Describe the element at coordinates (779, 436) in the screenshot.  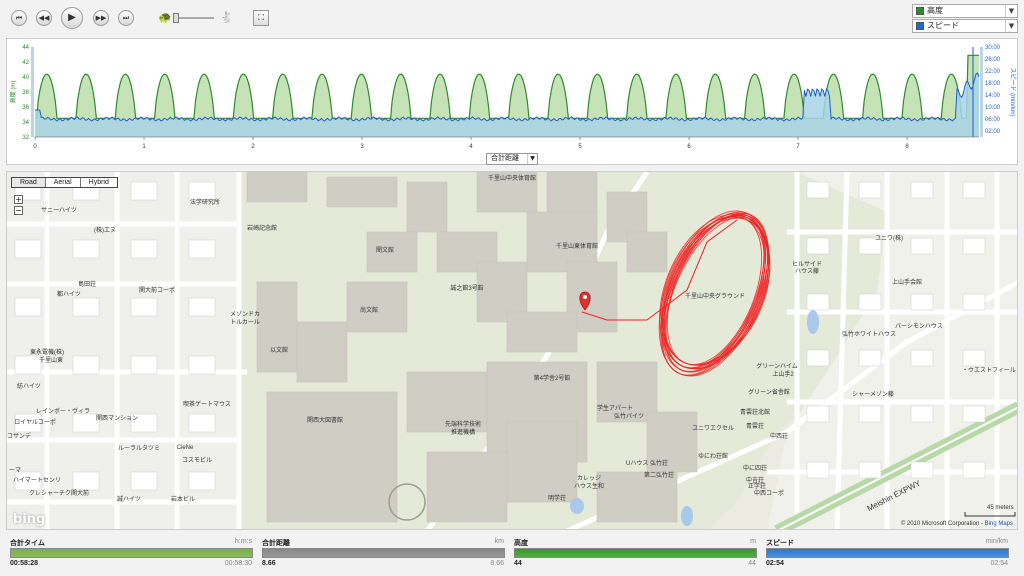
I see `map-place-label: 中西荘` at that location.